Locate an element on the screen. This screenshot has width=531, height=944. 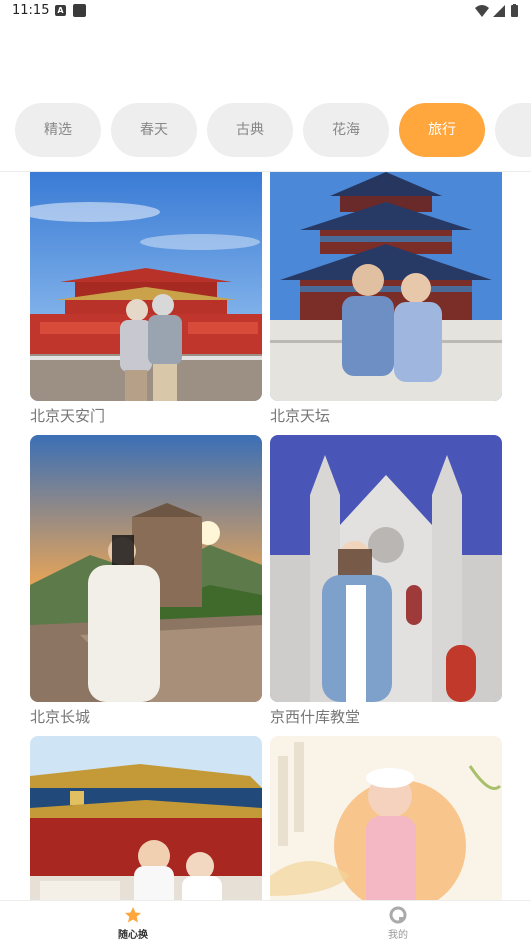
bottom-nav: 随心换 我的 is located at coordinates (265, 922).